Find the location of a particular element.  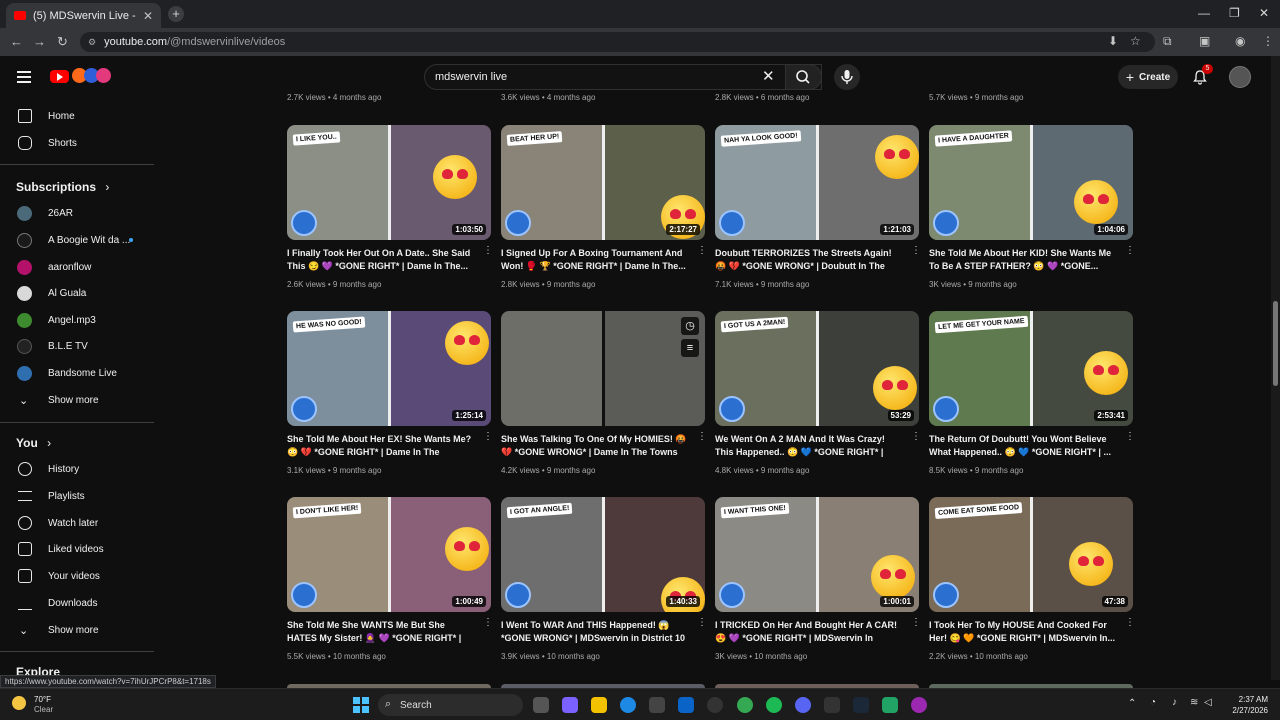

video-thumbnail: I GOT US A 2MAN! 53:29 is located at coordinates (817, 368).